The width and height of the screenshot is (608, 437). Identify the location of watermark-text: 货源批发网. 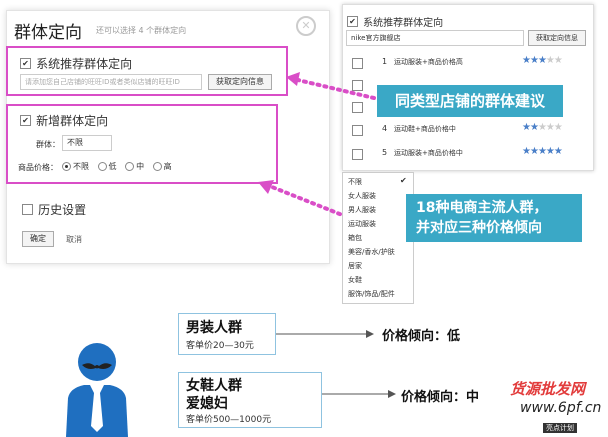
(548, 389).